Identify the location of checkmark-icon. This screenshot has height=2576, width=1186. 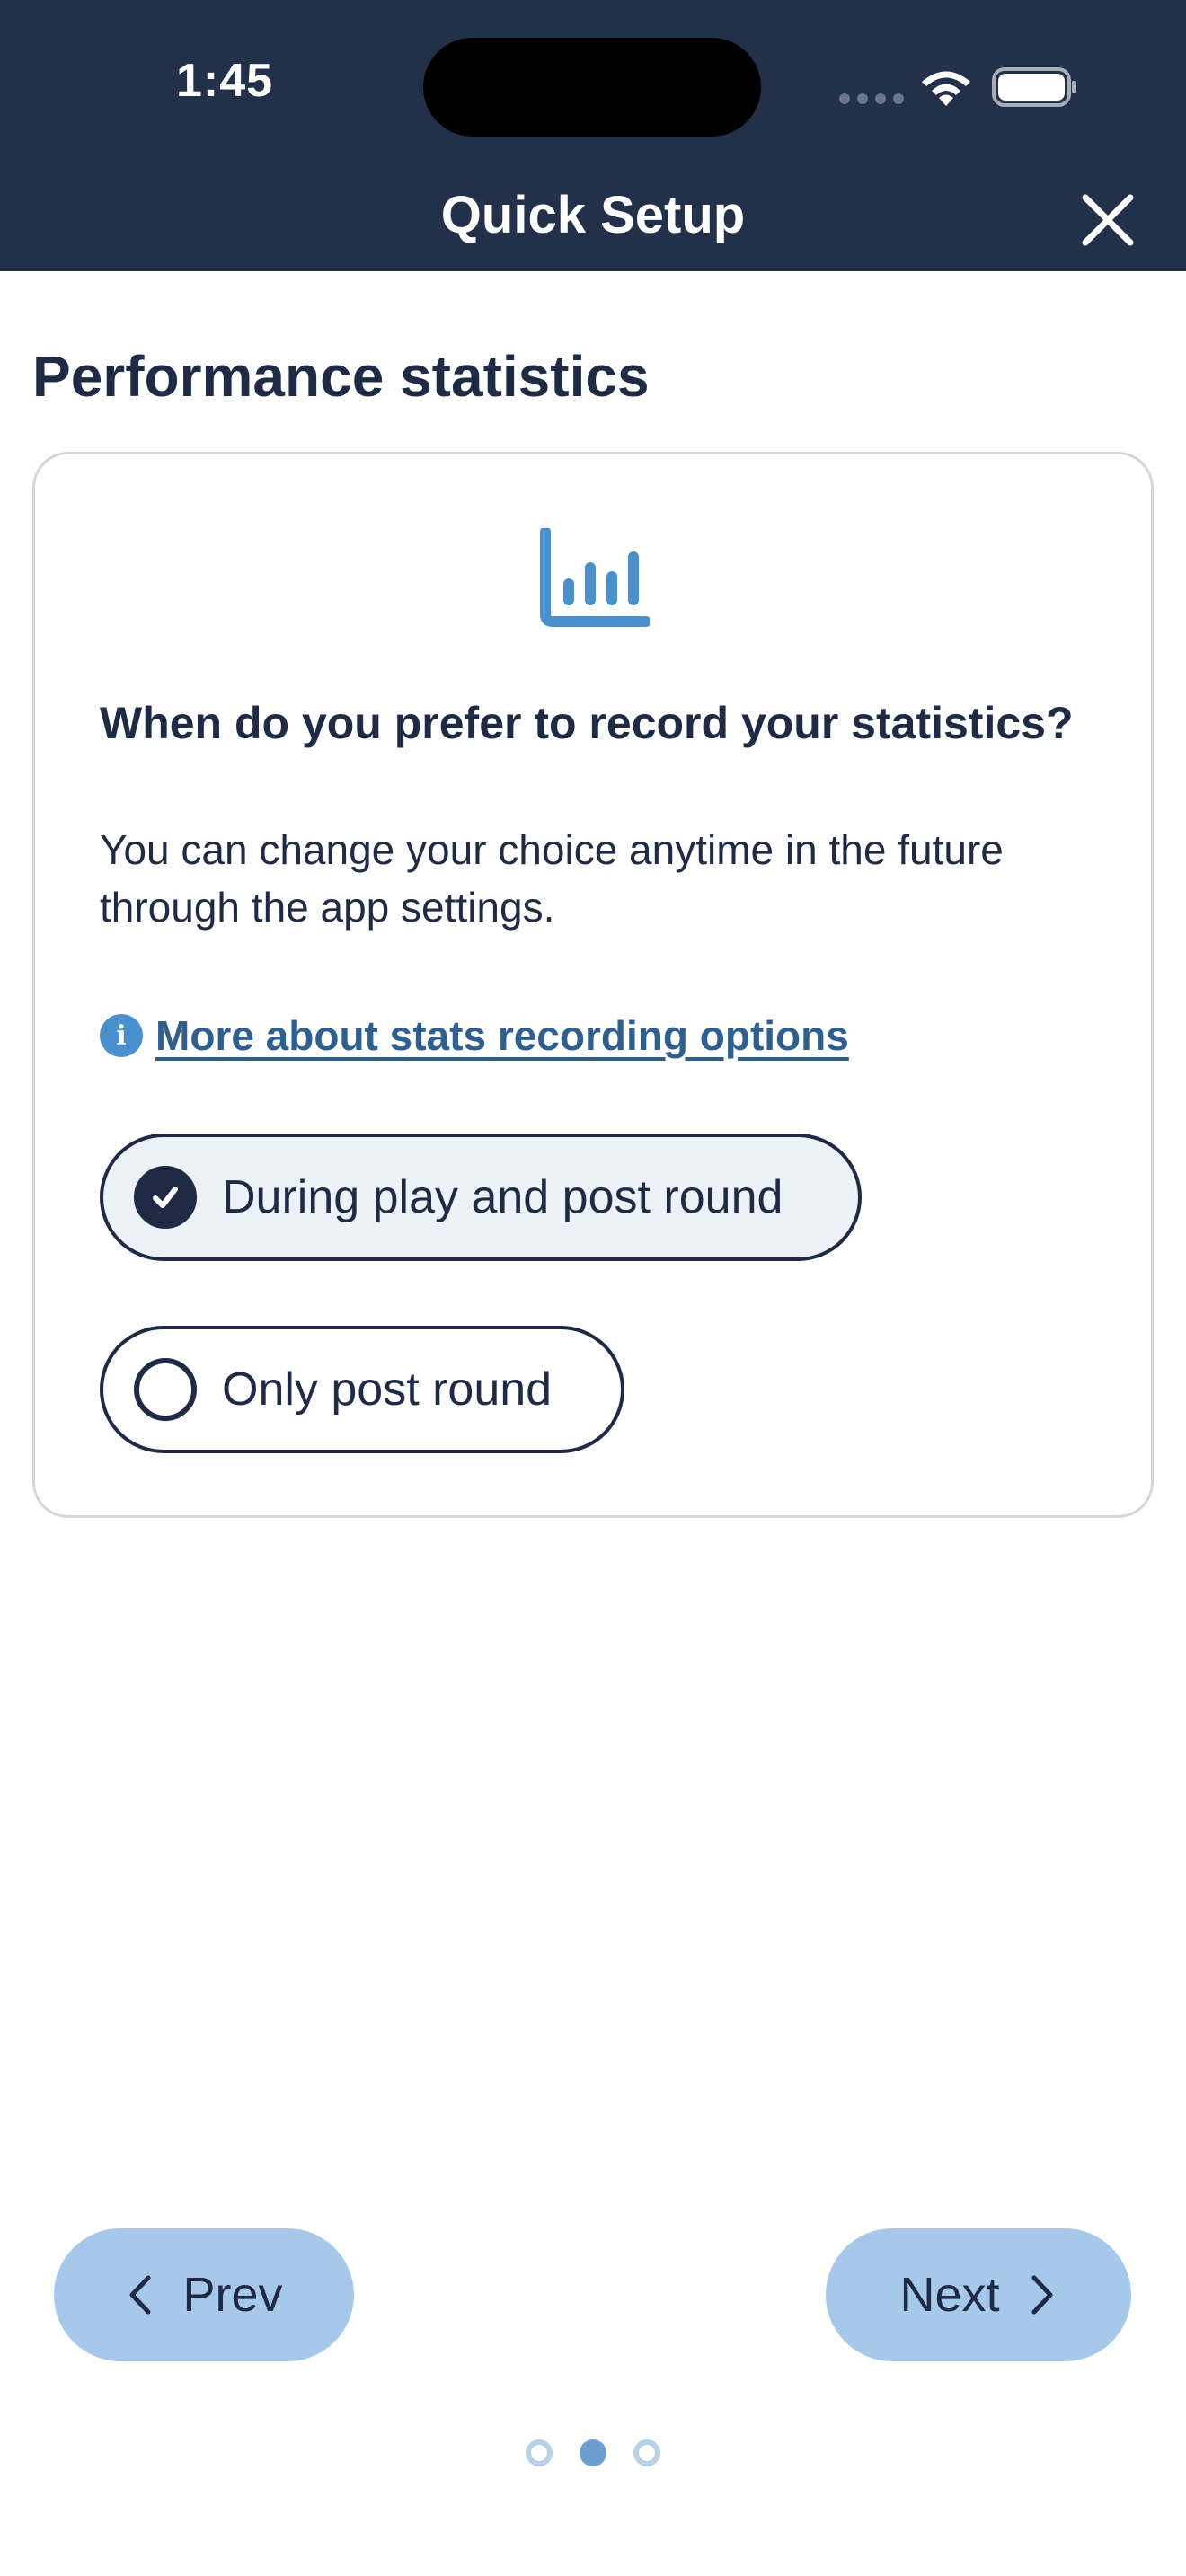
(165, 1197).